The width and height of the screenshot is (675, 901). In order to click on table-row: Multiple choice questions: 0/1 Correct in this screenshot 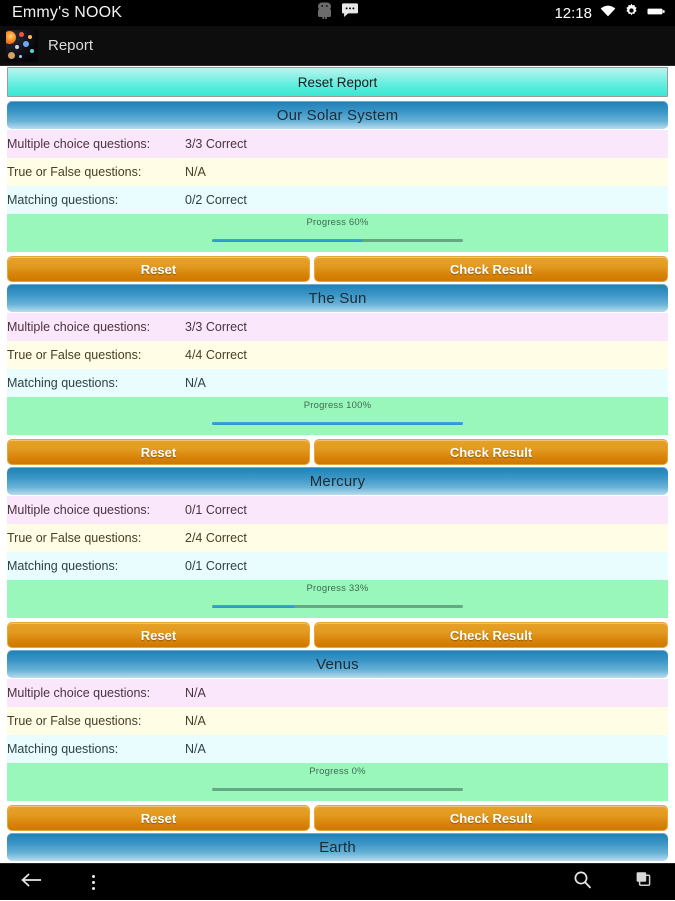, I will do `click(337, 510)`.